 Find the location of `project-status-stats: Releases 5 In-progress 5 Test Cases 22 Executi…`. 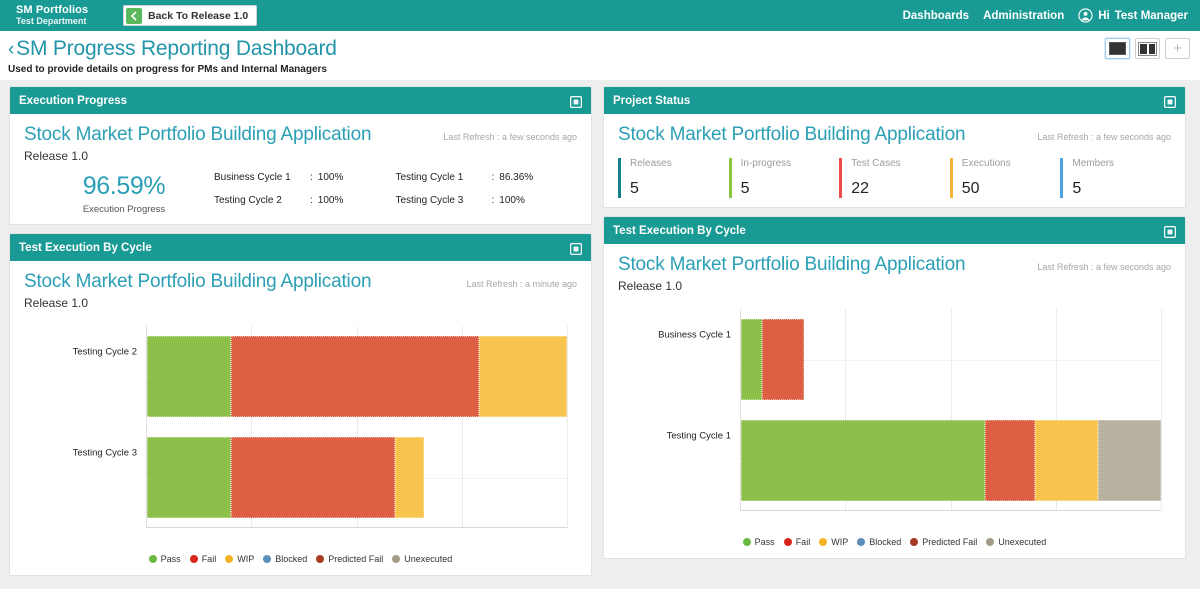

project-status-stats: Releases 5 In-progress 5 Test Cases 22 Executi… is located at coordinates (894, 178).